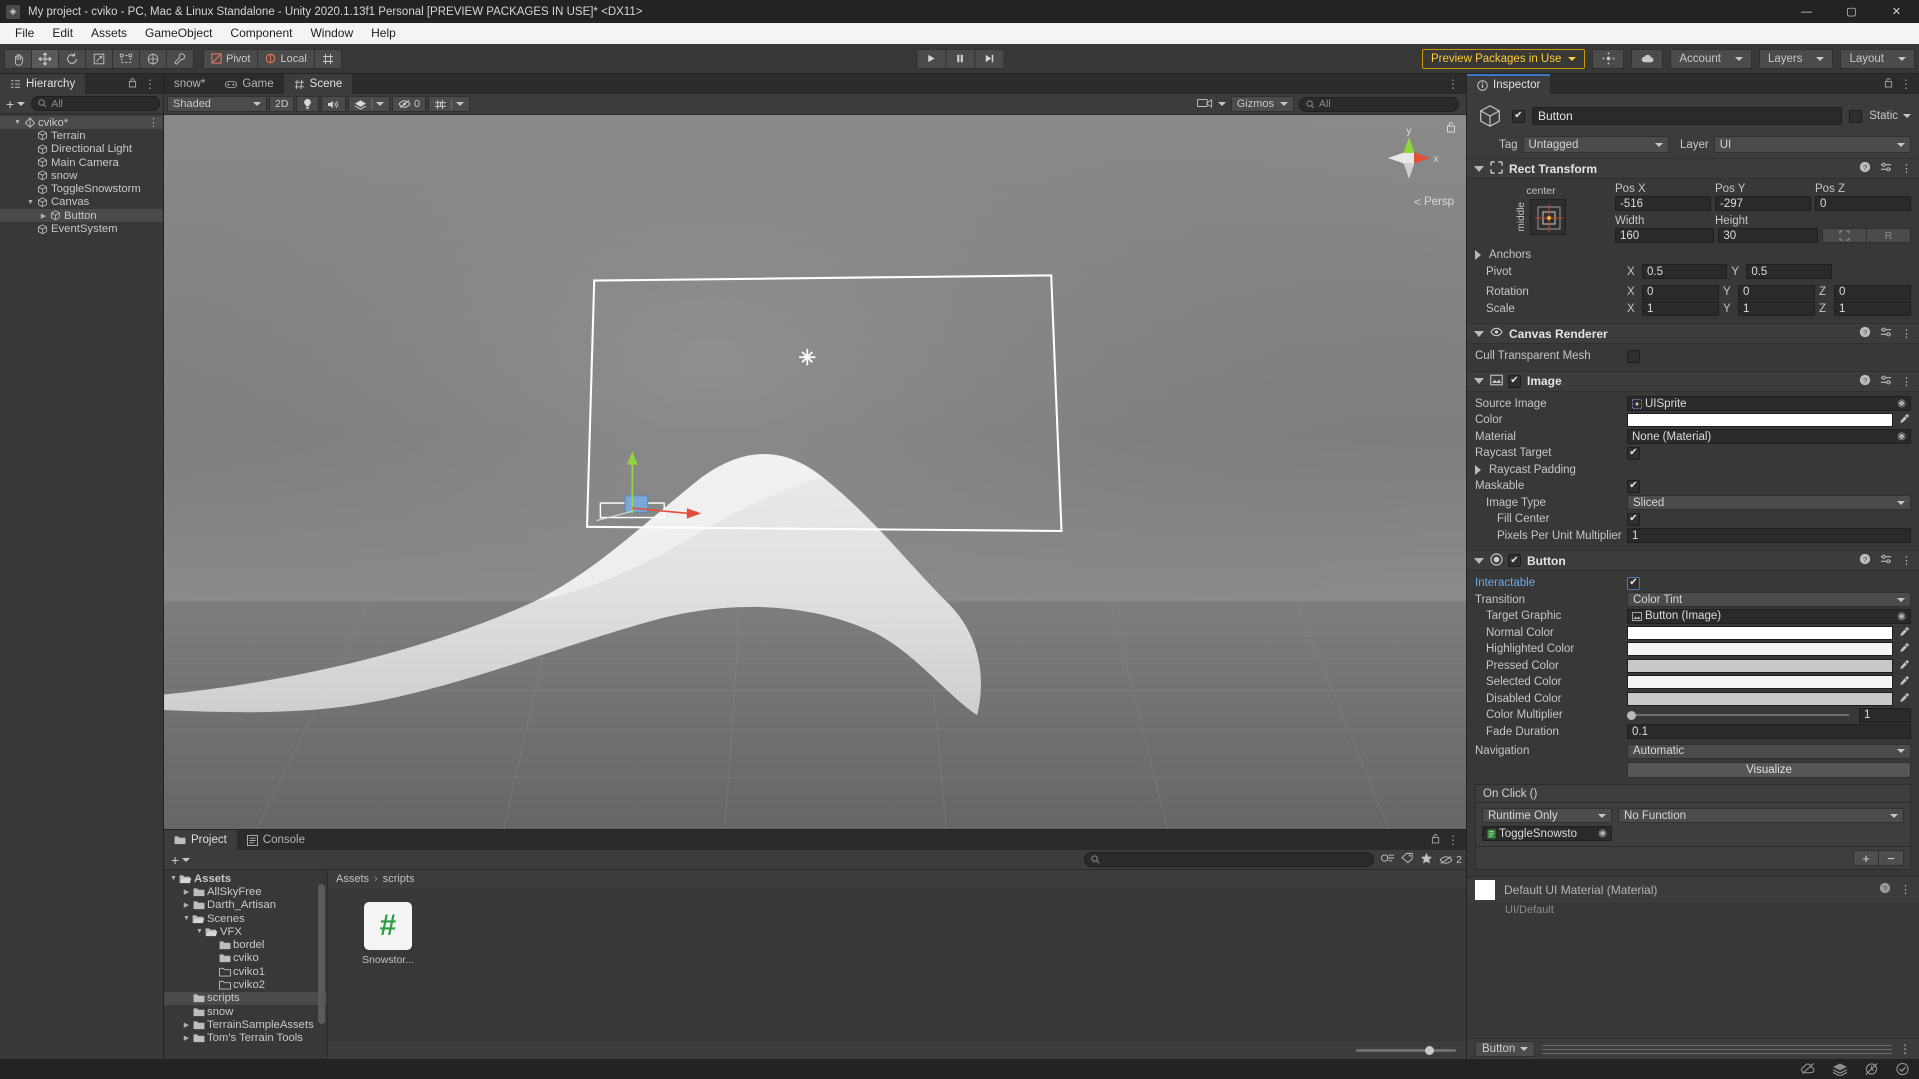 Image resolution: width=1919 pixels, height=1079 pixels. Describe the element at coordinates (1685, 272) in the screenshot. I see `pivot-x-input: 0.5` at that location.